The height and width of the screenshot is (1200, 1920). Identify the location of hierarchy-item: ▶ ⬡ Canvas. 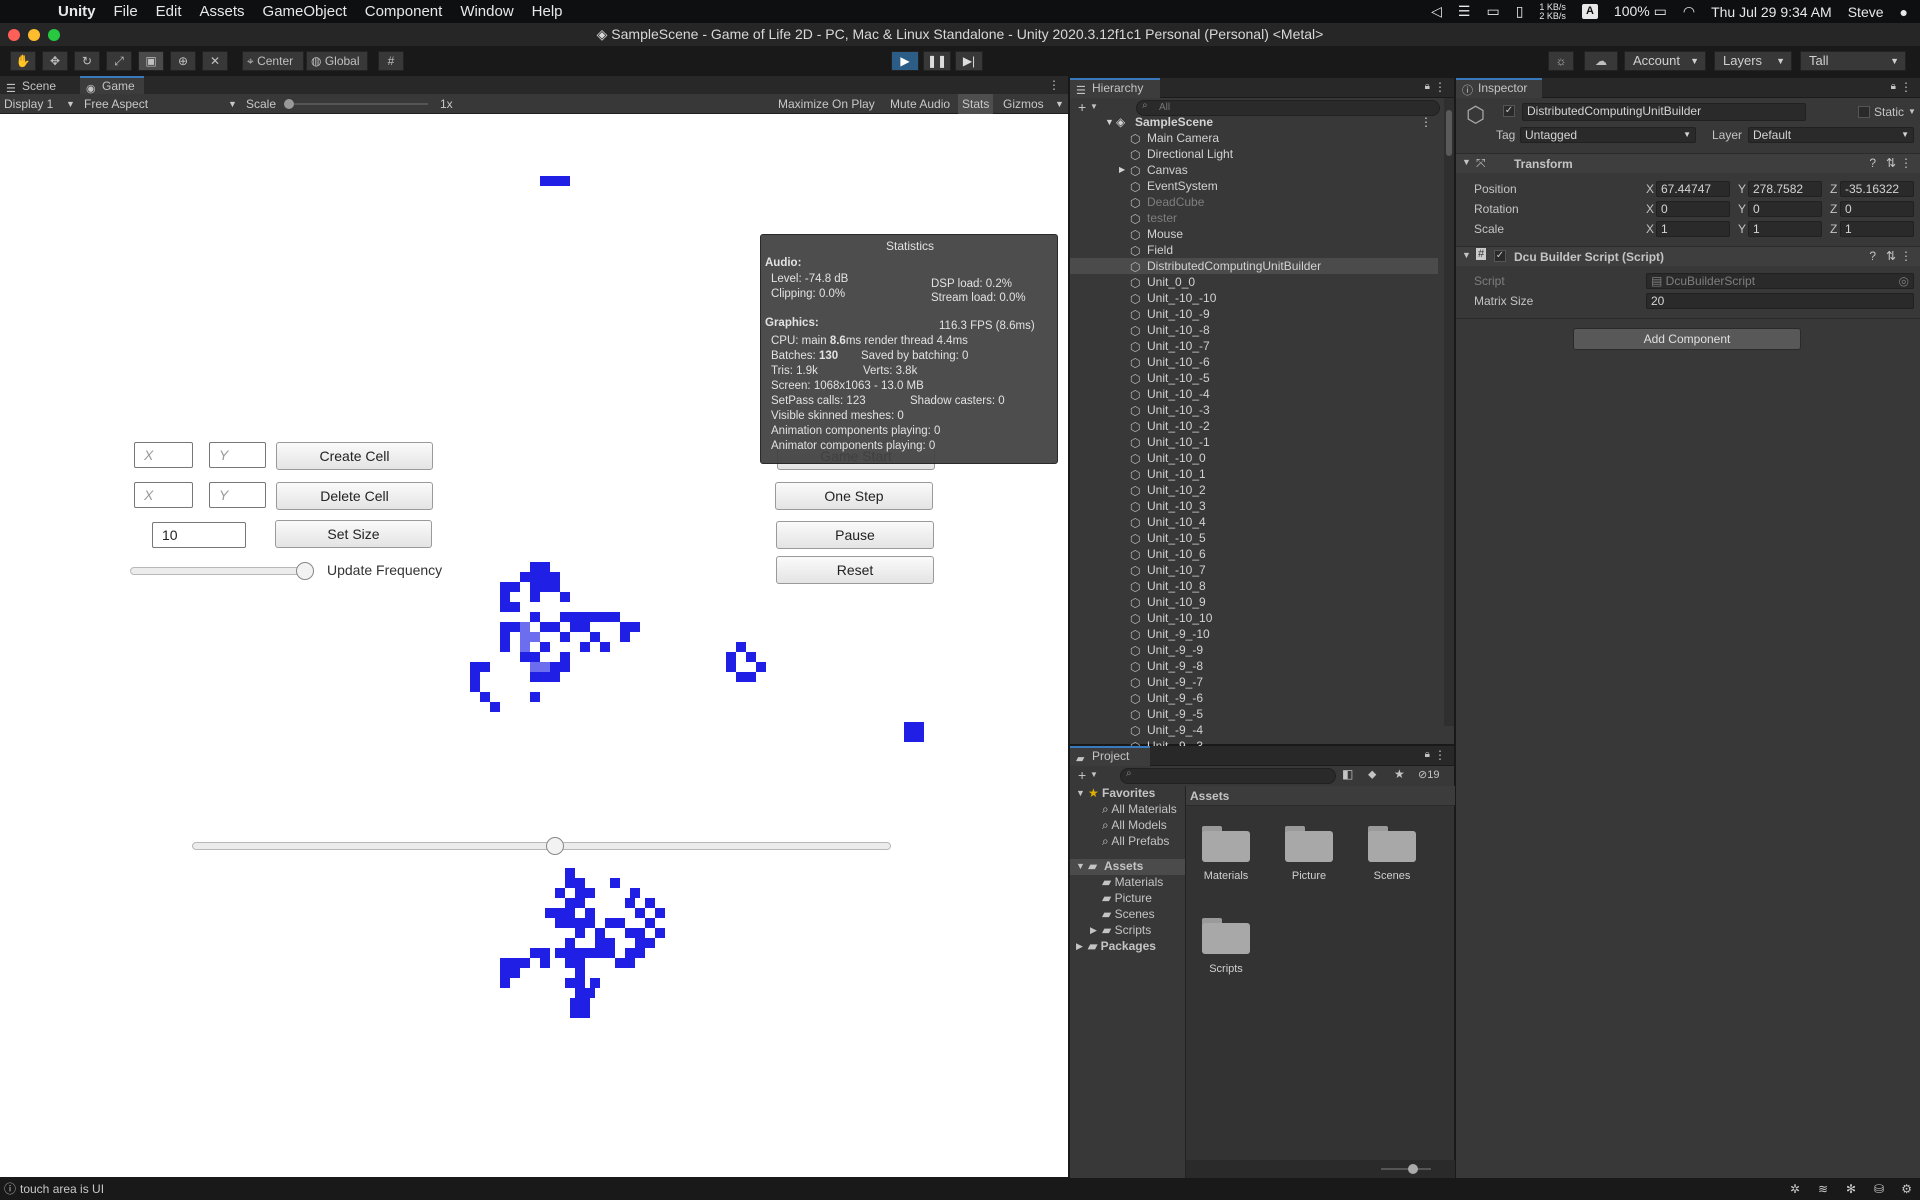
(1254, 170).